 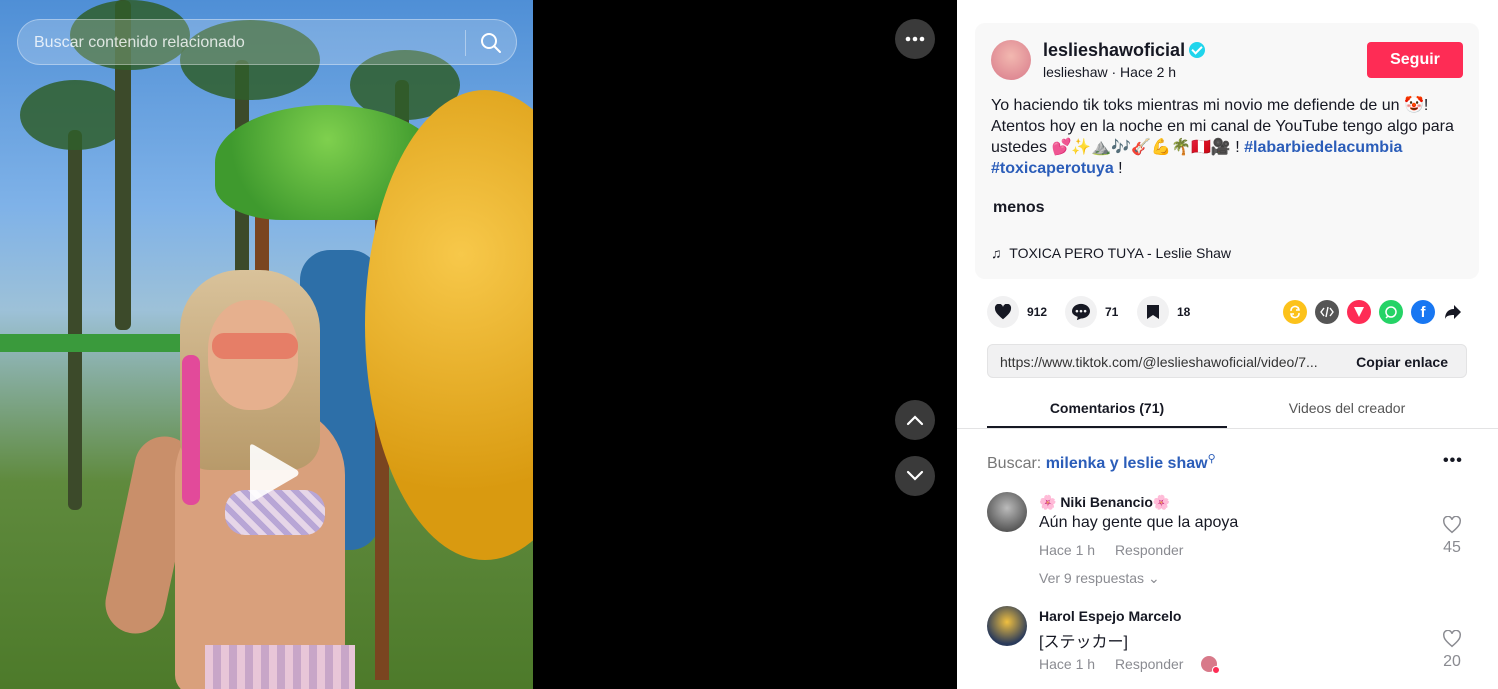 I want to click on save-count: 18, so click(x=1184, y=312).